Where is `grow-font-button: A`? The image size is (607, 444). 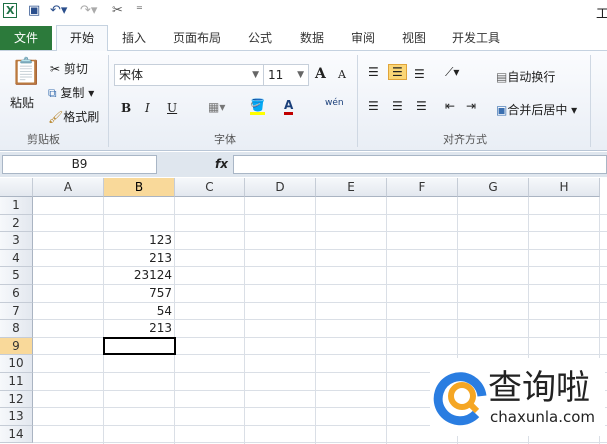
grow-font-button: A is located at coordinates (320, 74).